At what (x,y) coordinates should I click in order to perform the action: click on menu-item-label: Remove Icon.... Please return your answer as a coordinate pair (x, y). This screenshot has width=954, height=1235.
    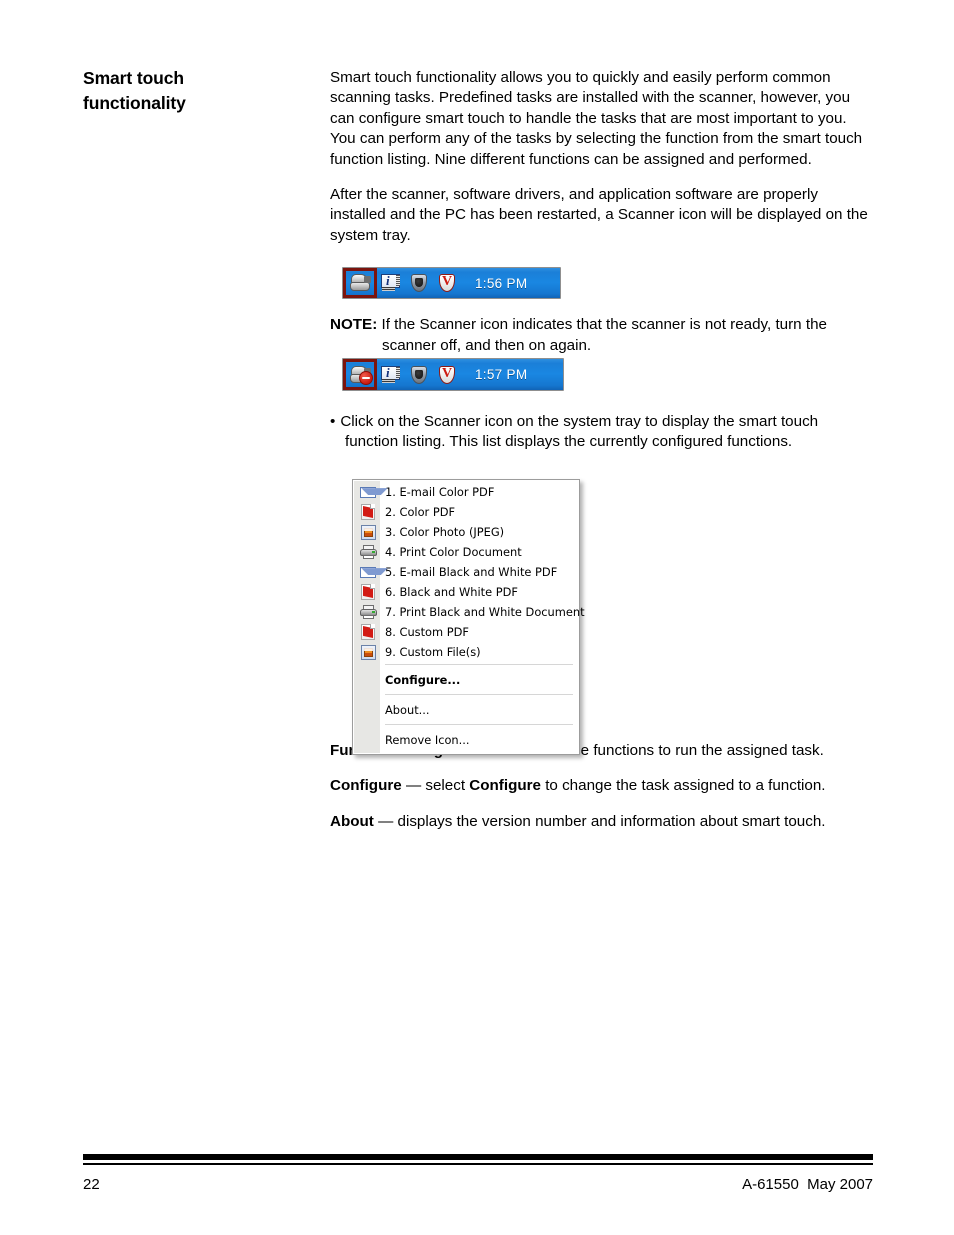
    Looking at the image, I should click on (427, 739).